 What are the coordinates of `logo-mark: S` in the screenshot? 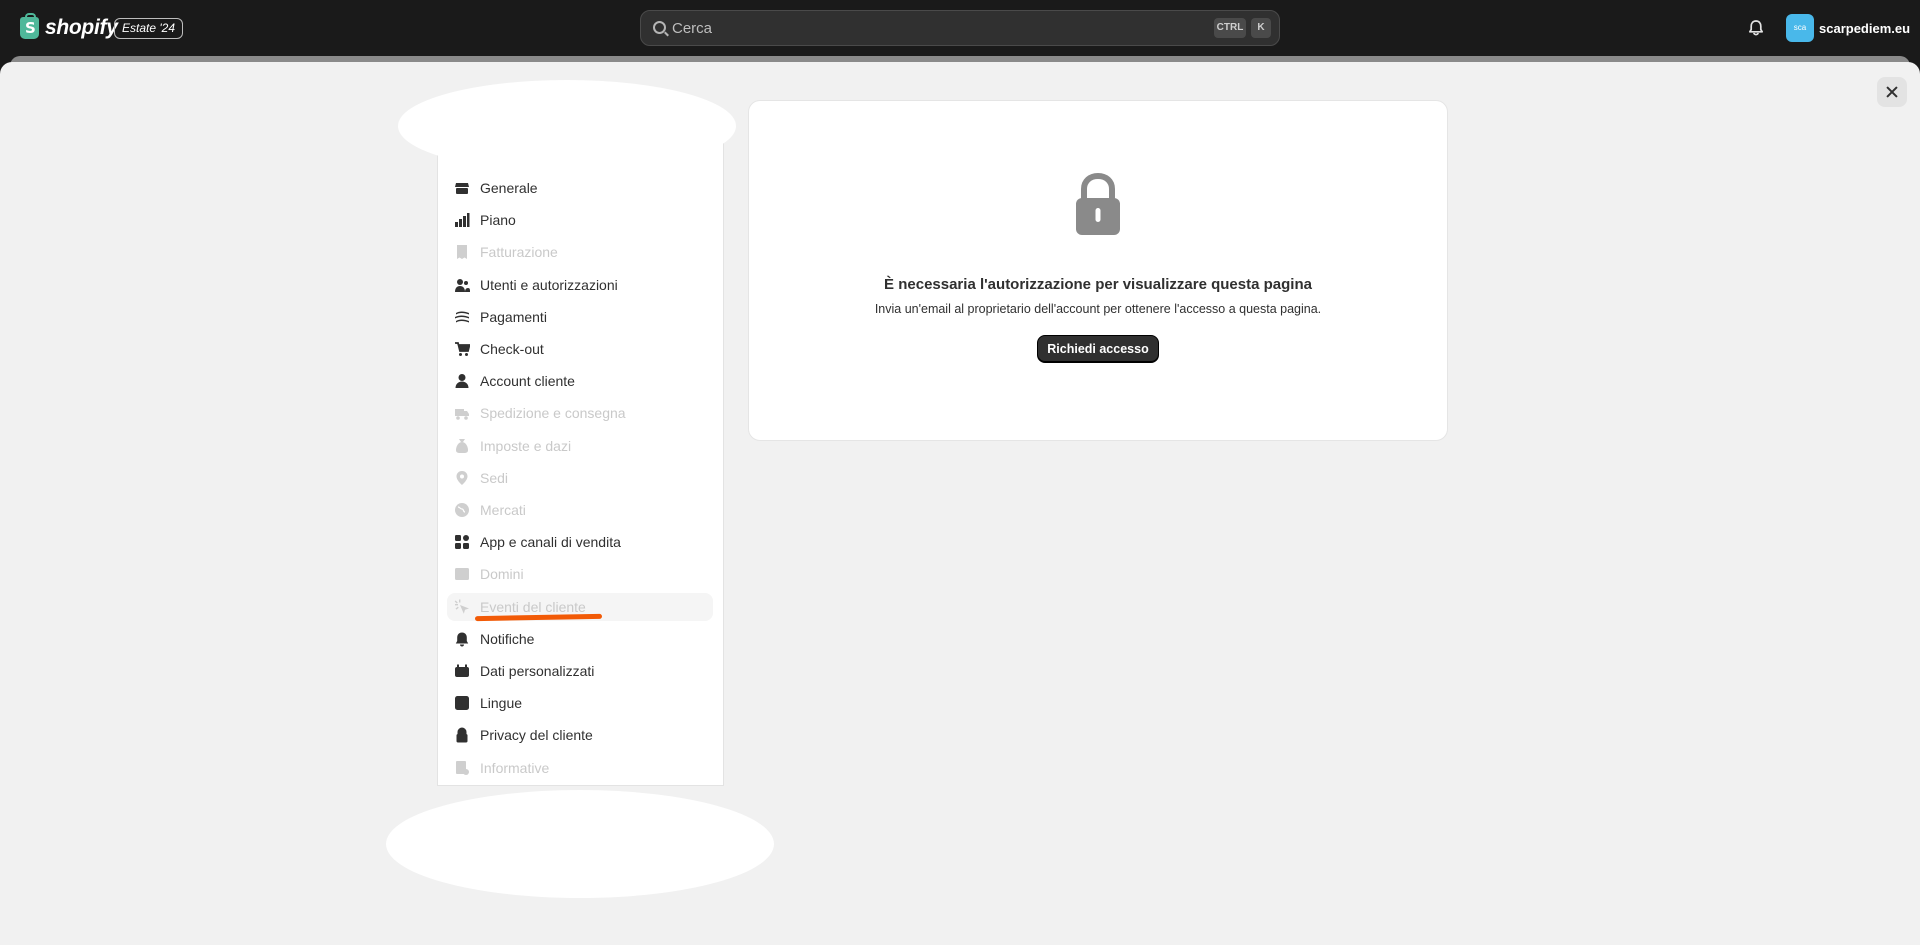 It's located at (30, 28).